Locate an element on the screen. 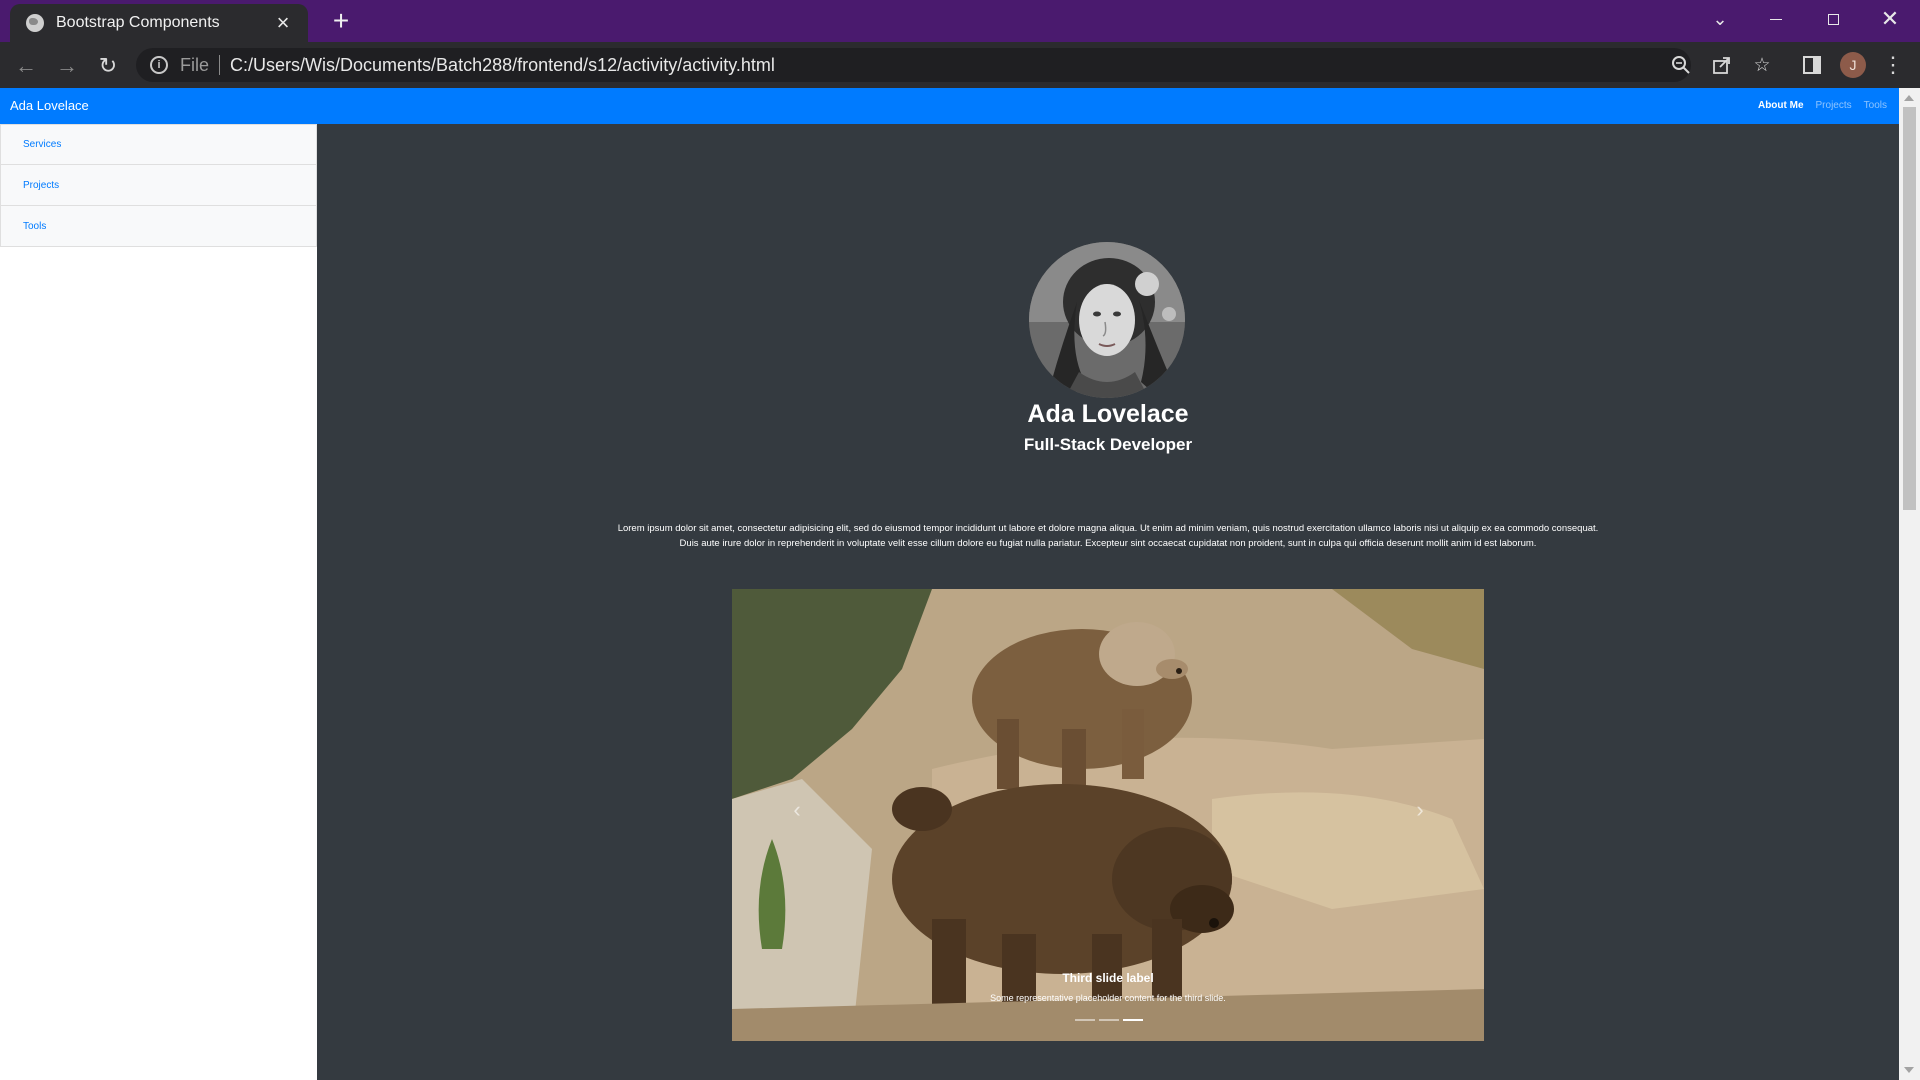 Image resolution: width=1920 pixels, height=1080 pixels. browser-menu-icon: ⋮ is located at coordinates (1893, 65).